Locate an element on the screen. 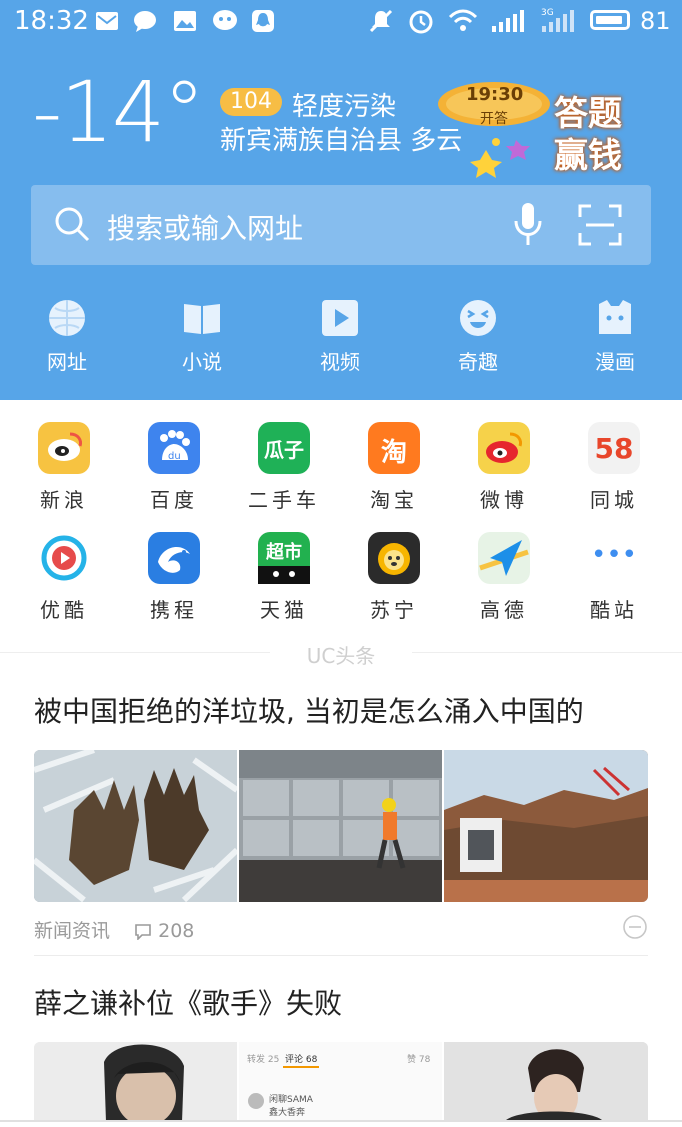  article-title: 被中国拒绝的洋垃圾, 当初是怎么涌入中国的 is located at coordinates (309, 710).